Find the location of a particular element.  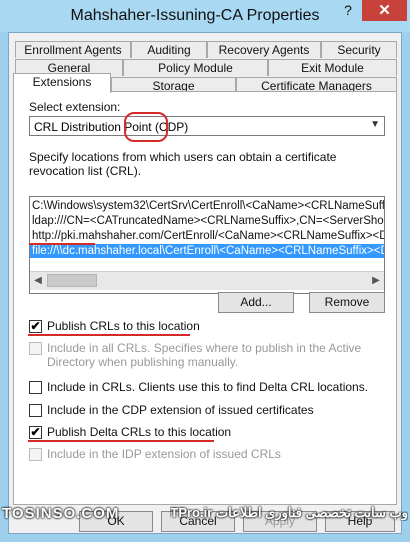

help-icon: ? is located at coordinates (348, 10).